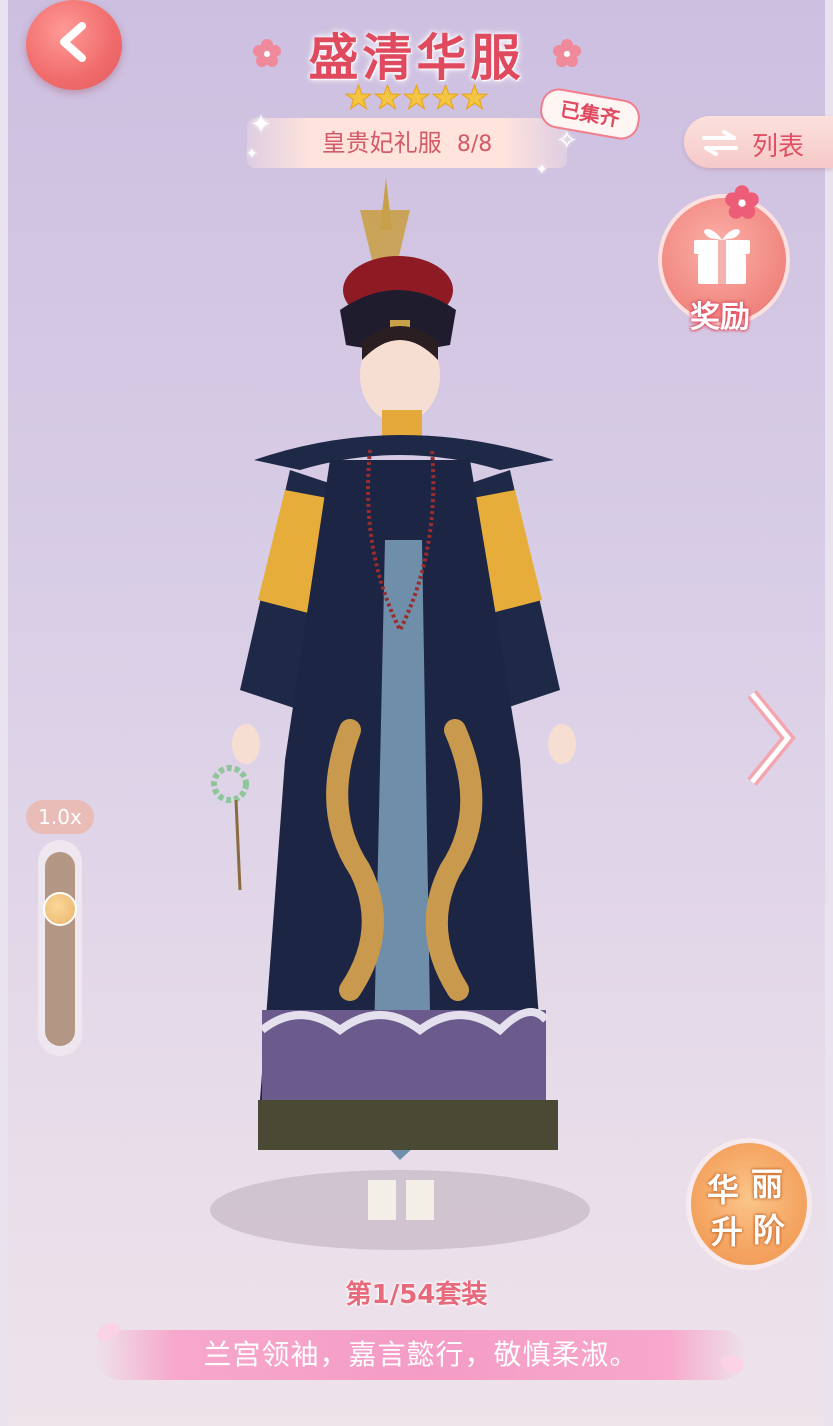 This screenshot has width=833, height=1426. I want to click on motto-text: 兰宫领袖，嘉言懿行，敬慎柔淑。, so click(421, 1354).